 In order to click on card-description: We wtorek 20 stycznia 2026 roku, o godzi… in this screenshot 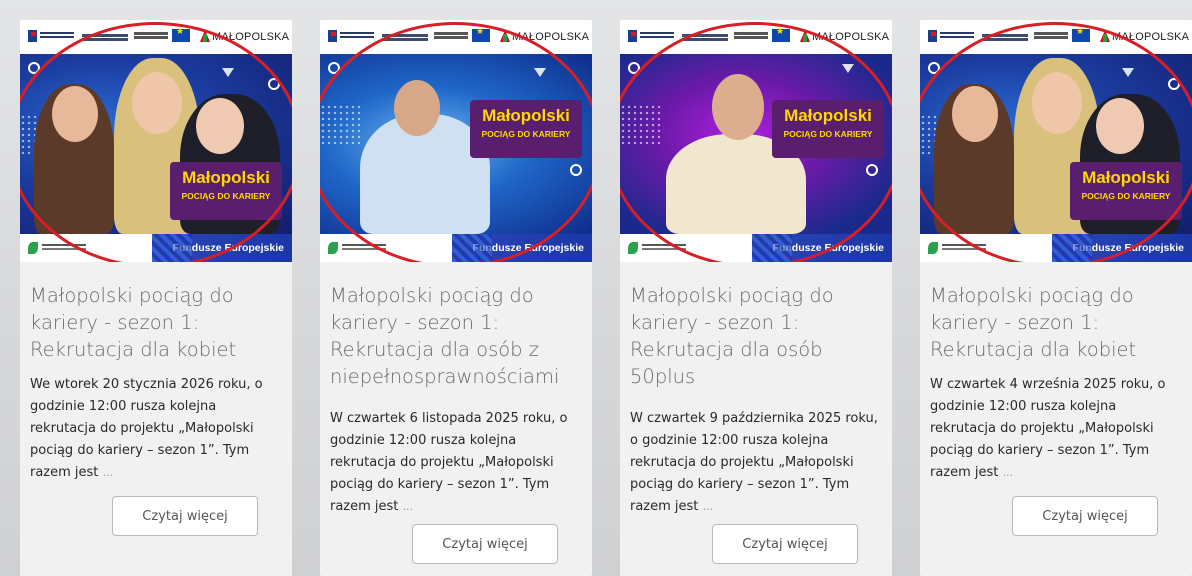, I will do `click(146, 428)`.